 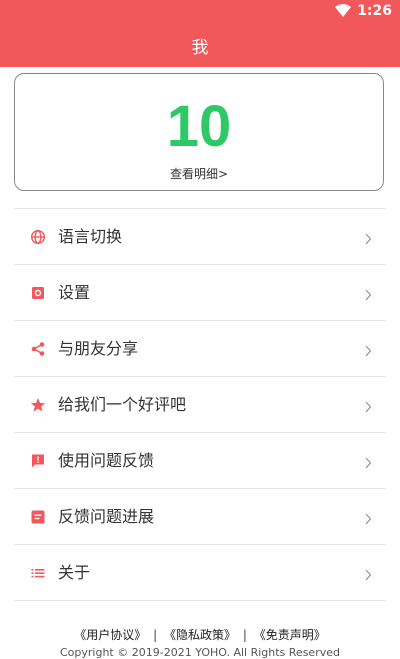 What do you see at coordinates (200, 349) in the screenshot?
I see `menu-item-share: 与朋友分享` at bounding box center [200, 349].